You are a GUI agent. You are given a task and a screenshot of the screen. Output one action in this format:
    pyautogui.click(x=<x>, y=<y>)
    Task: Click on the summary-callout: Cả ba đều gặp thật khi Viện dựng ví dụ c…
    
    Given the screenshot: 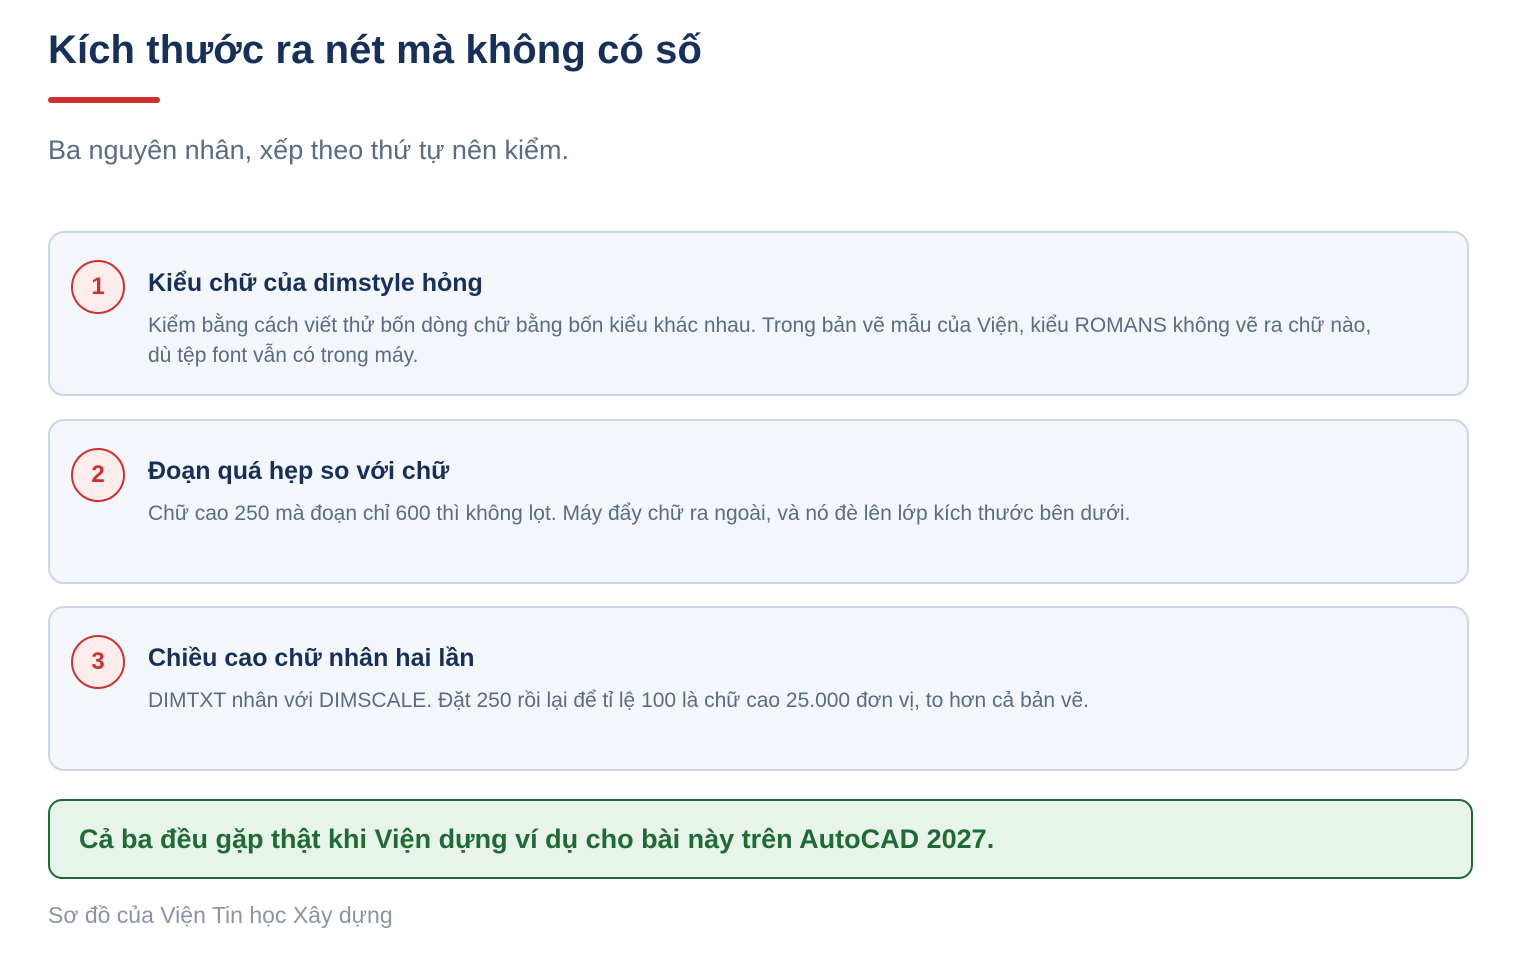 What is the action you would take?
    pyautogui.click(x=760, y=839)
    